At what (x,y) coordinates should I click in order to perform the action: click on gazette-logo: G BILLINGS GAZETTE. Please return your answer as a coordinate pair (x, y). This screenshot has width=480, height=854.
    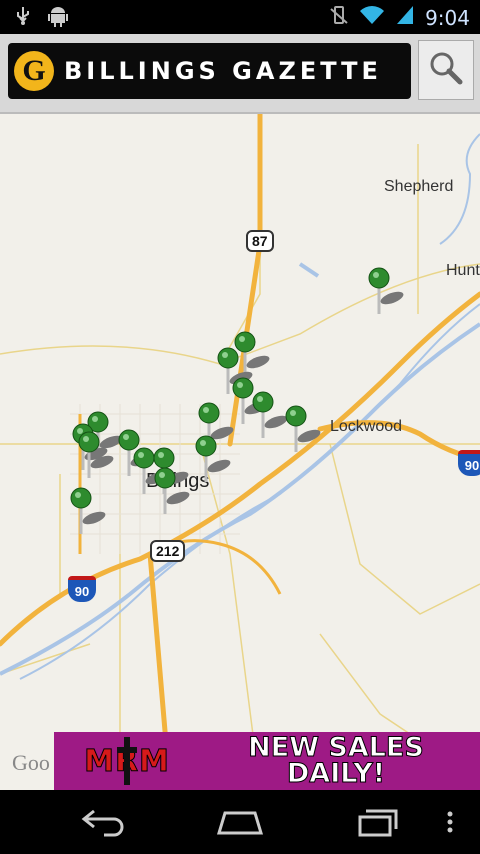
    Looking at the image, I should click on (209, 71).